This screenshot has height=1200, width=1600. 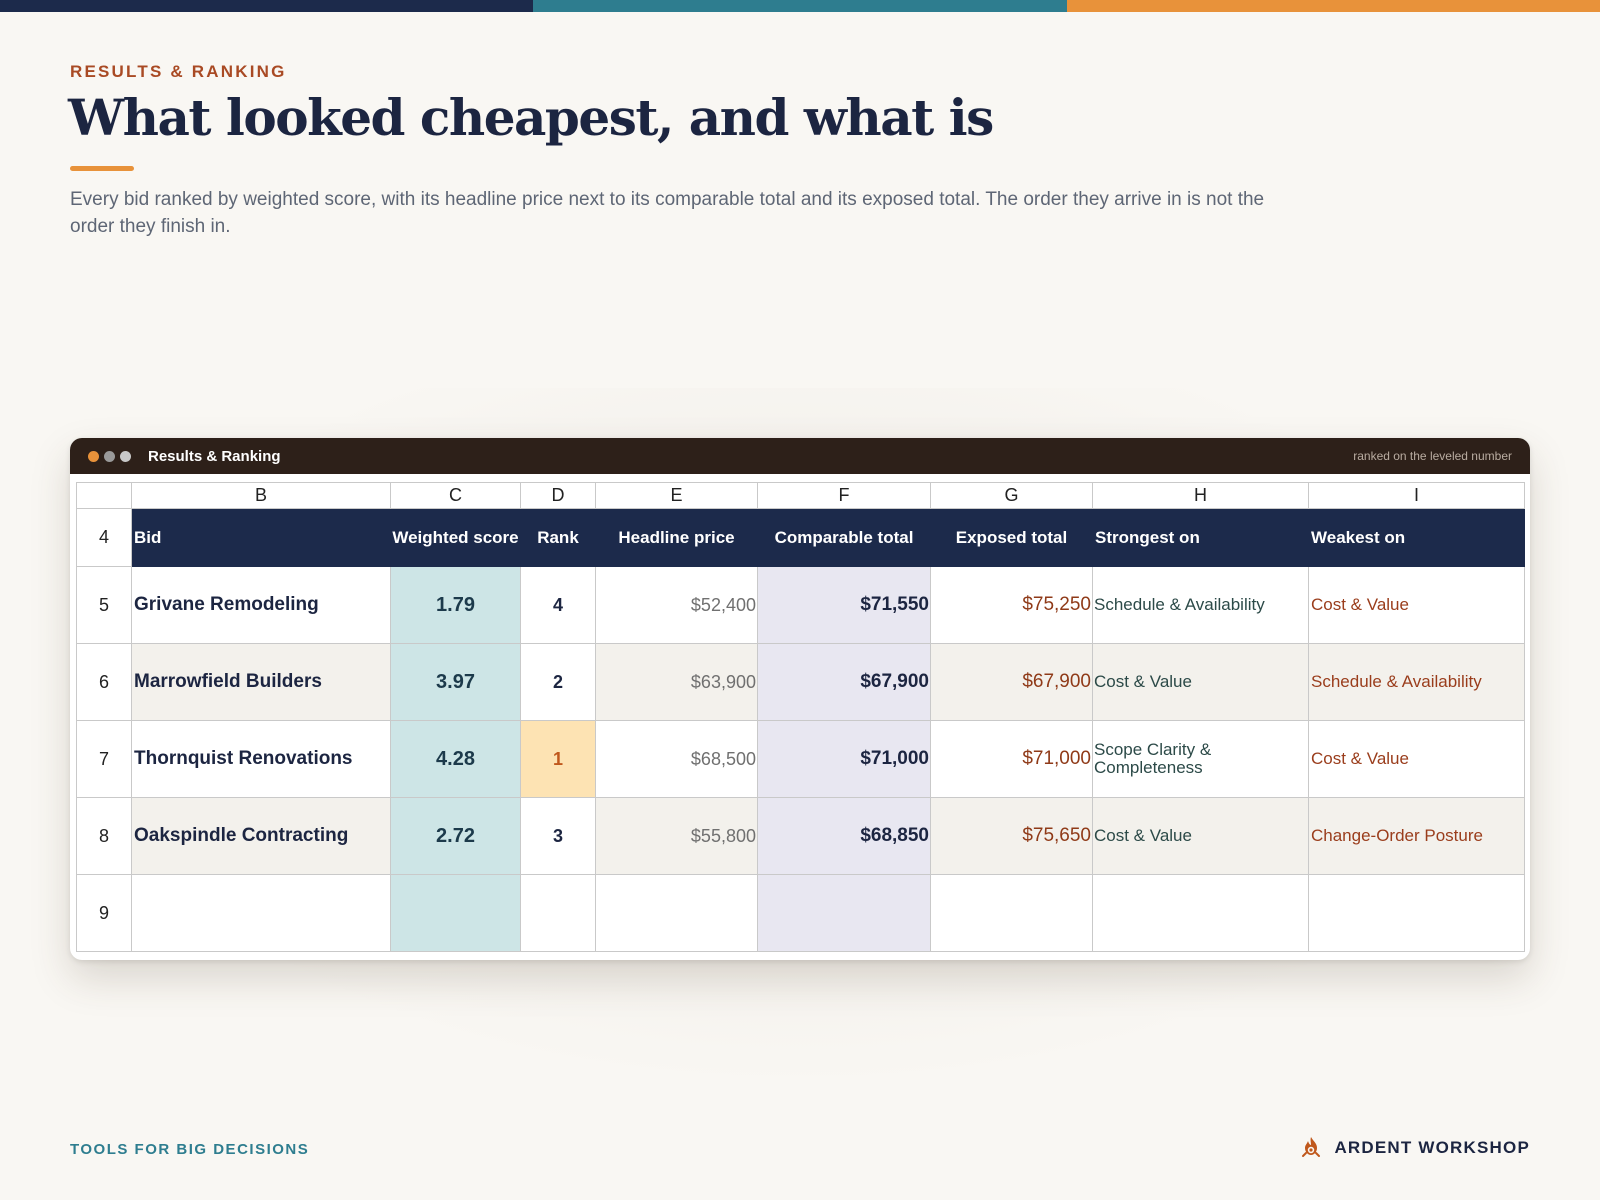 I want to click on window-dot-light, so click(x=125, y=456).